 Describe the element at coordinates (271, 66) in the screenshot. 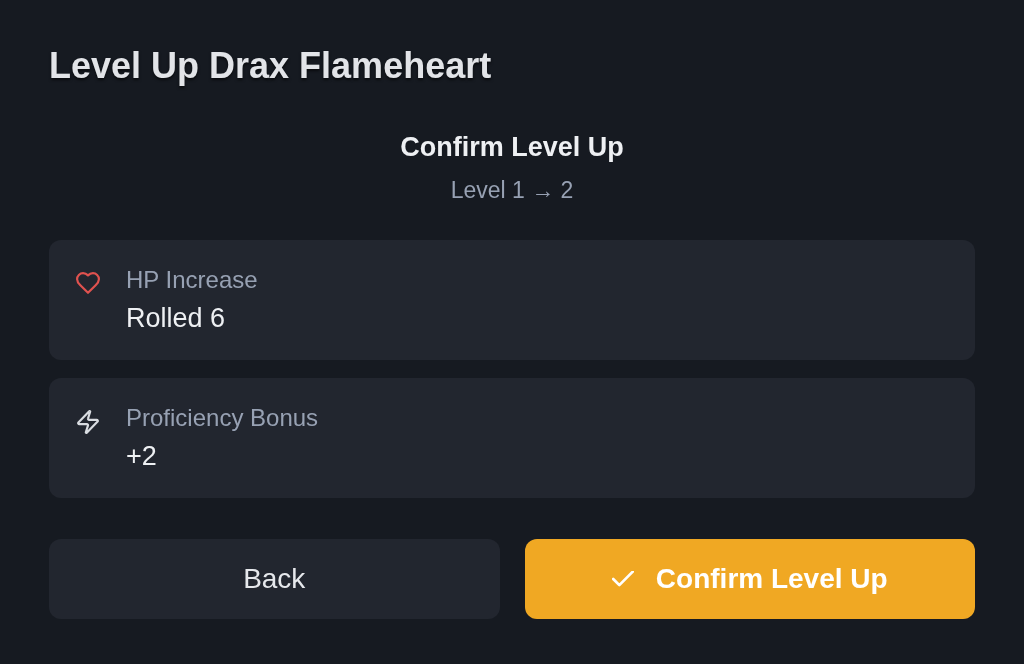

I see `dialog-title: Level Up Drax Flameheart` at that location.